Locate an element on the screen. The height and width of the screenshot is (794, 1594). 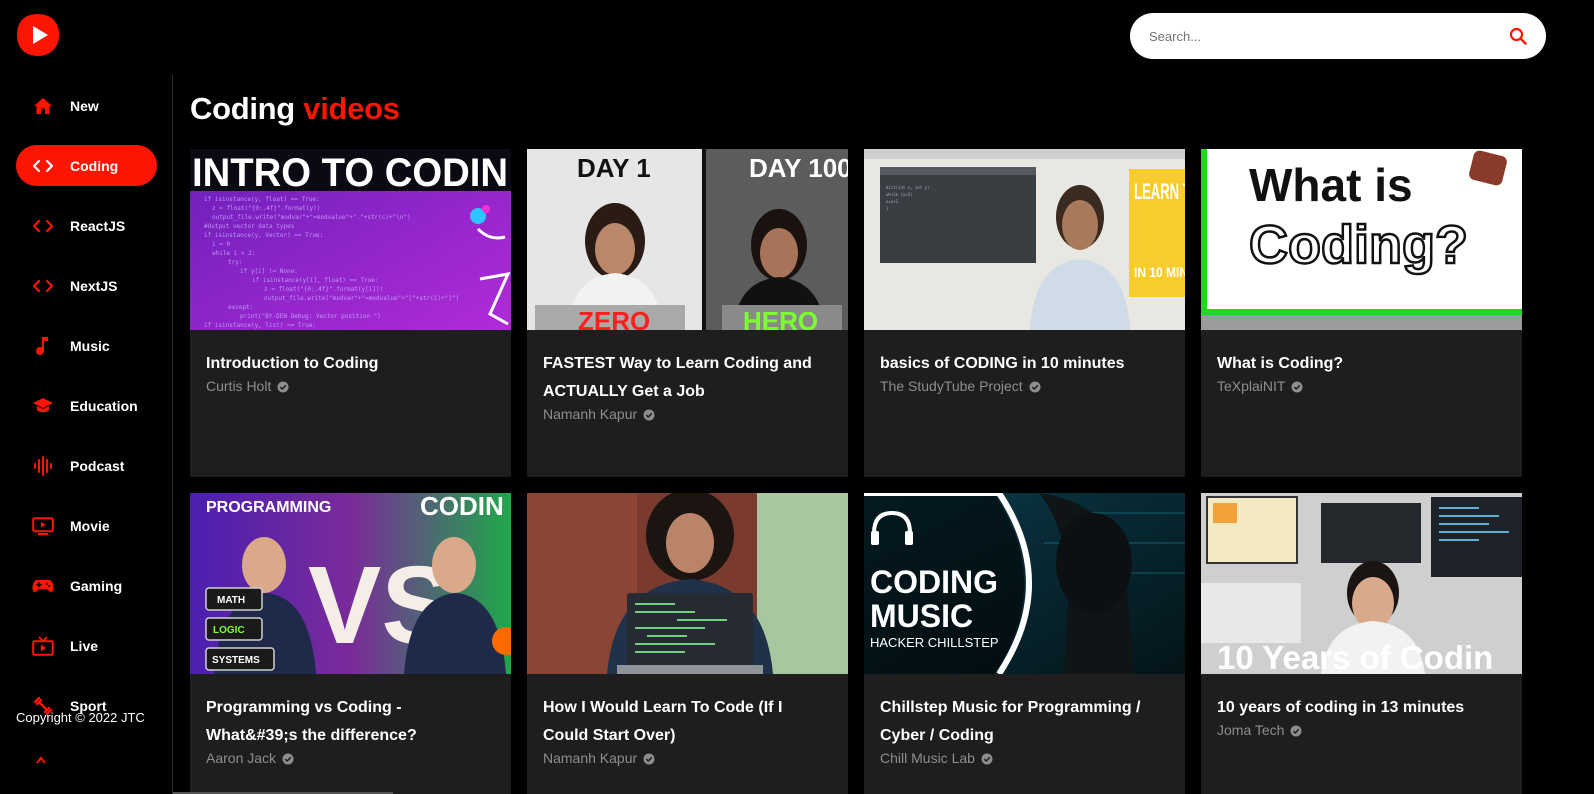
svg-text:z = float("{0:.4f}".format(y[i: z = float("{0:.4f}".format(y[i])) is located at coordinates (323, 289).